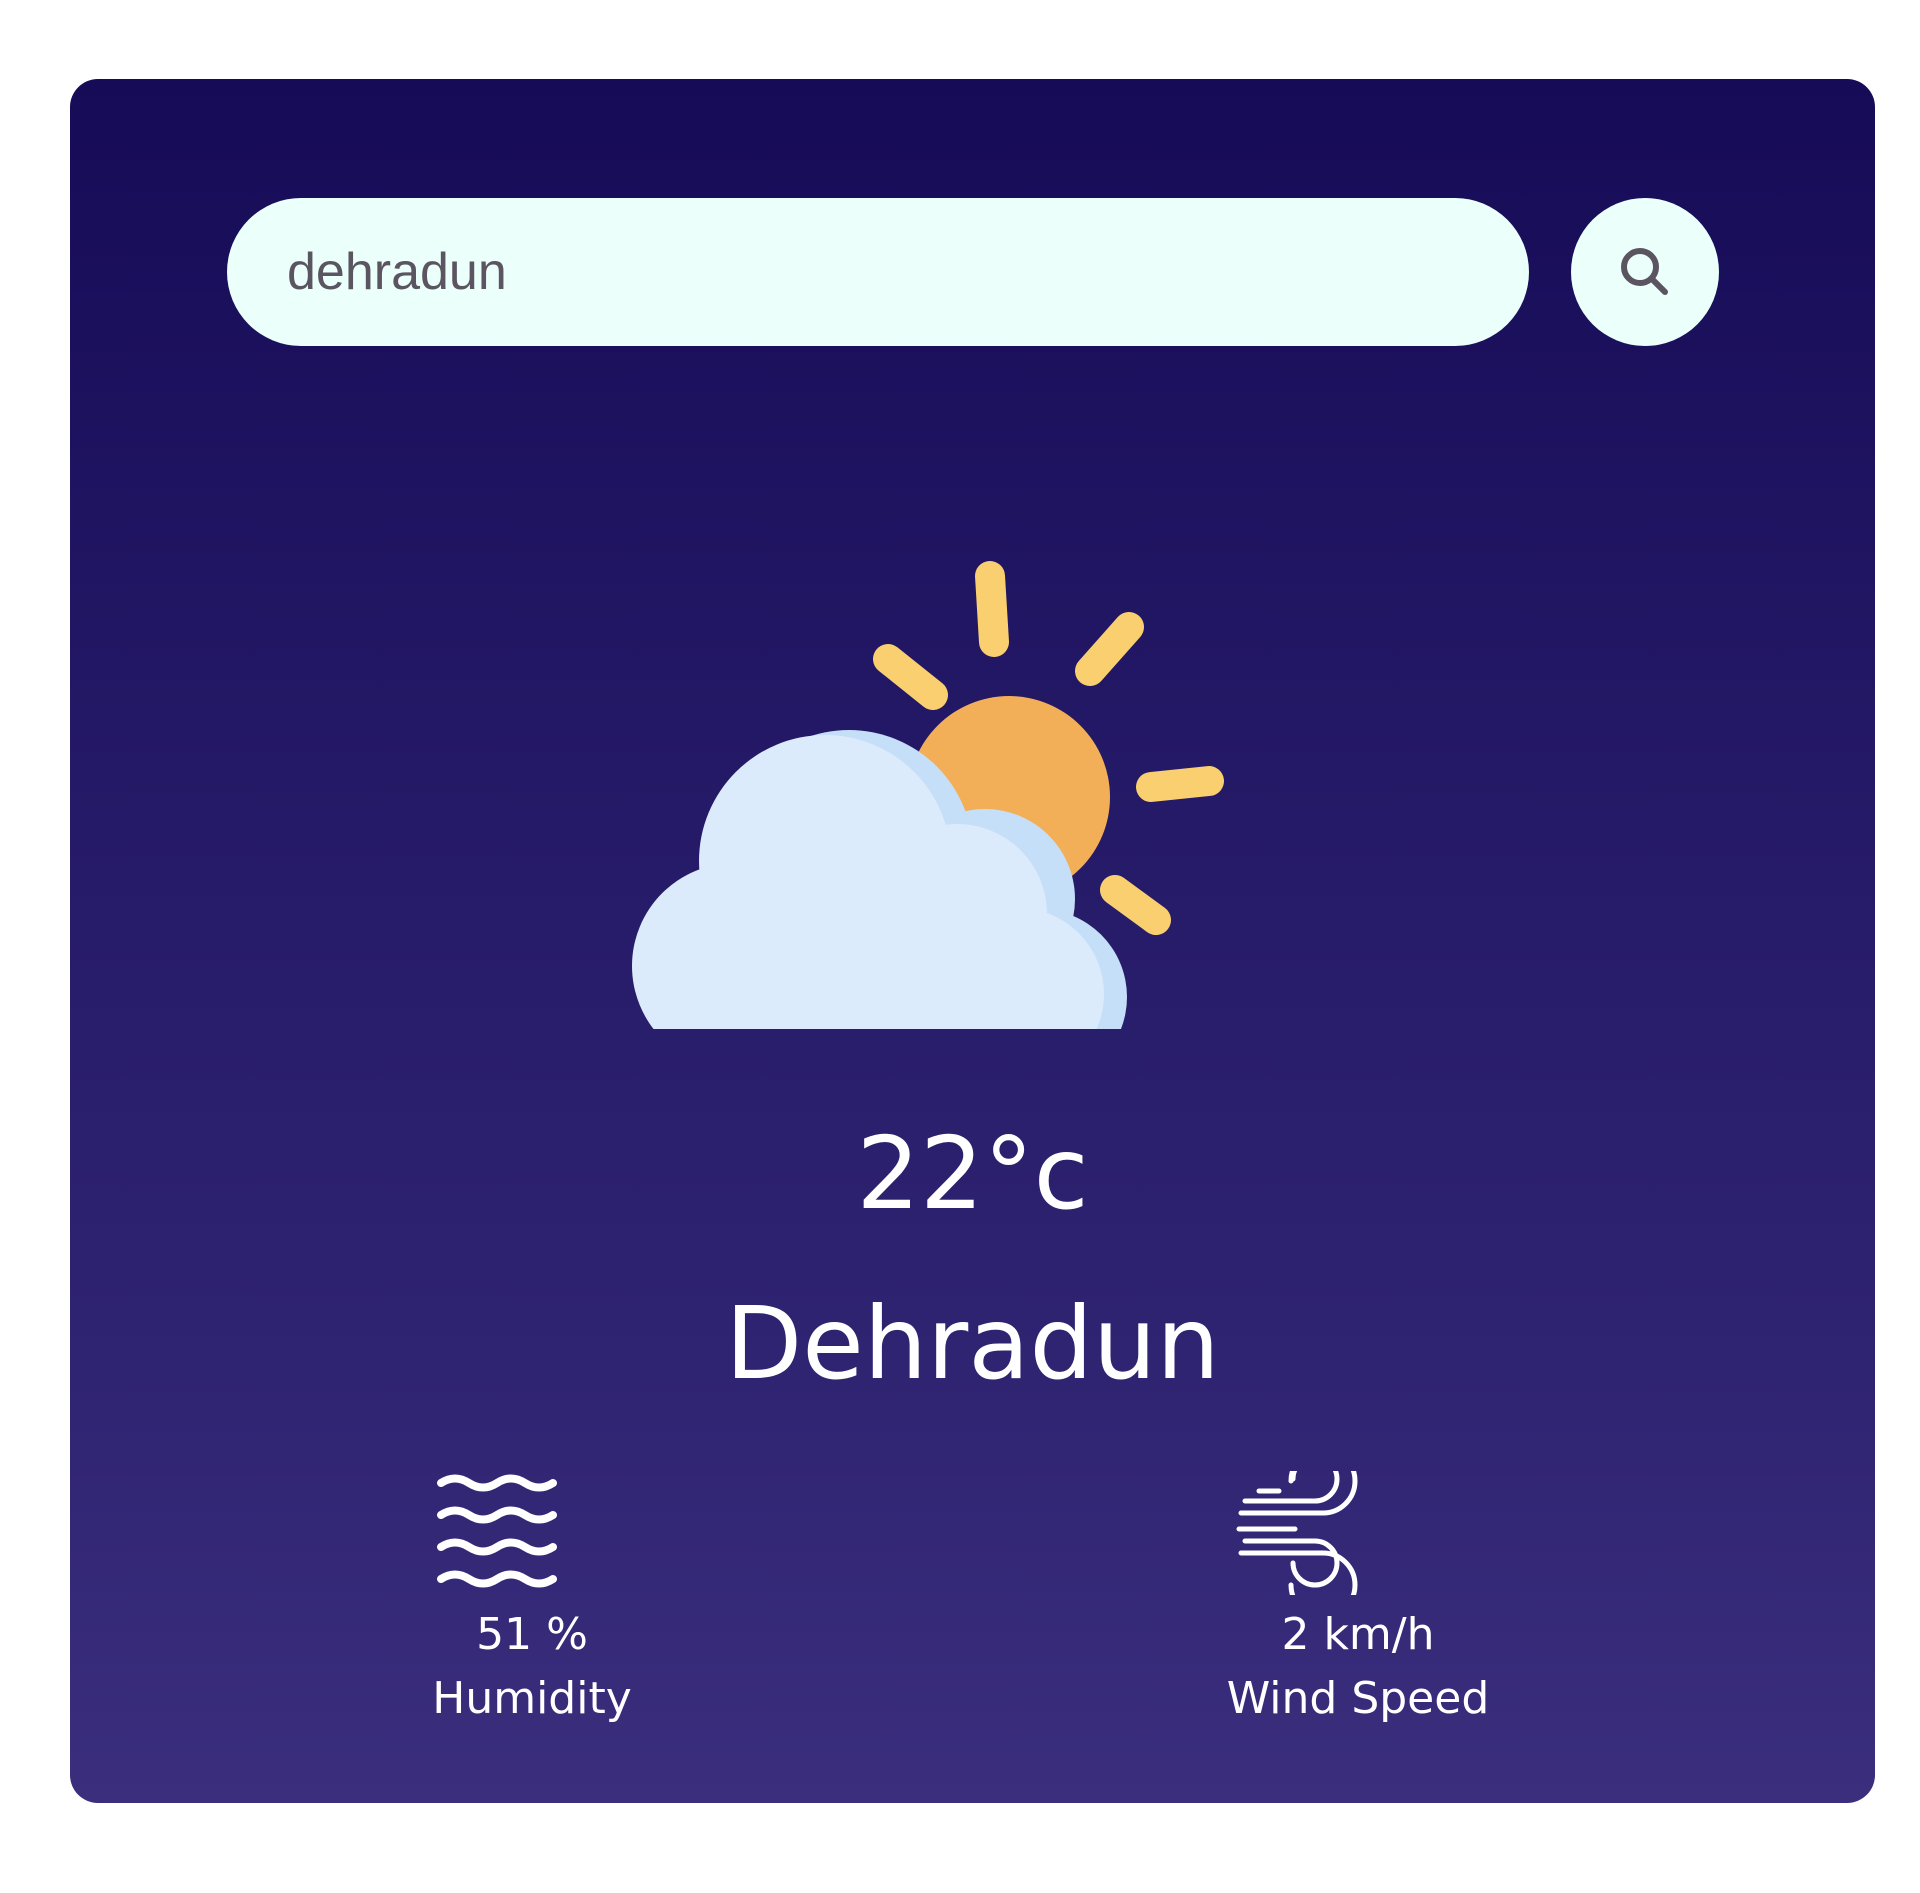  I want to click on wind-speed-value: 2 km/h, so click(1358, 1634).